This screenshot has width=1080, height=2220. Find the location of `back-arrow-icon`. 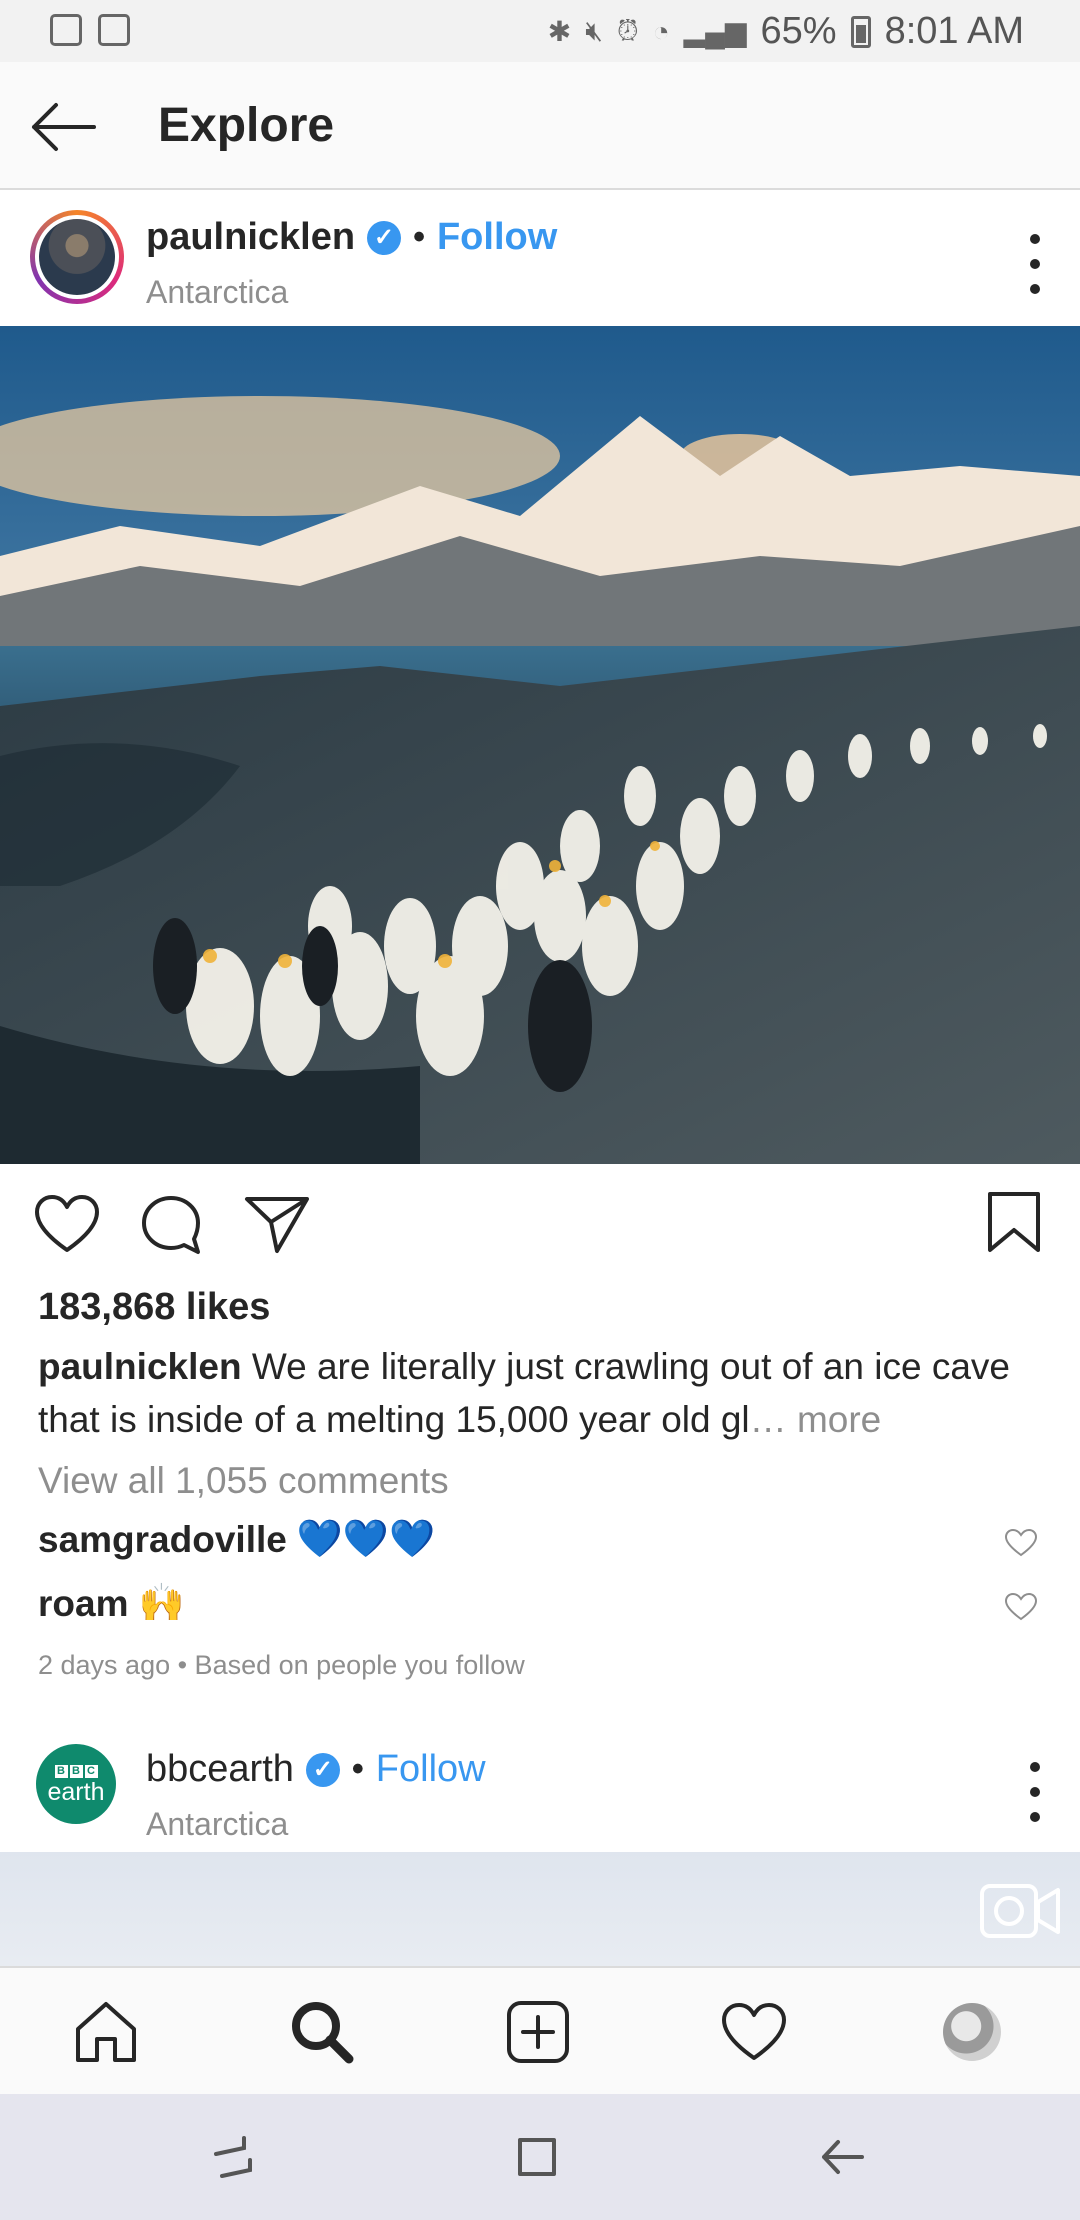

back-arrow-icon is located at coordinates (63, 127).